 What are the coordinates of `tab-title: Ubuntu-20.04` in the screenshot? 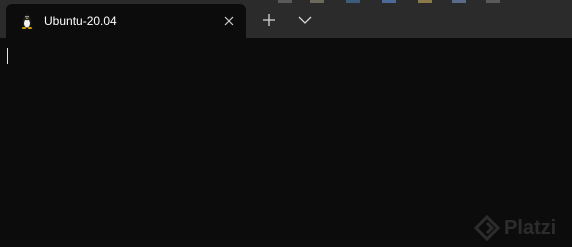 It's located at (80, 21).